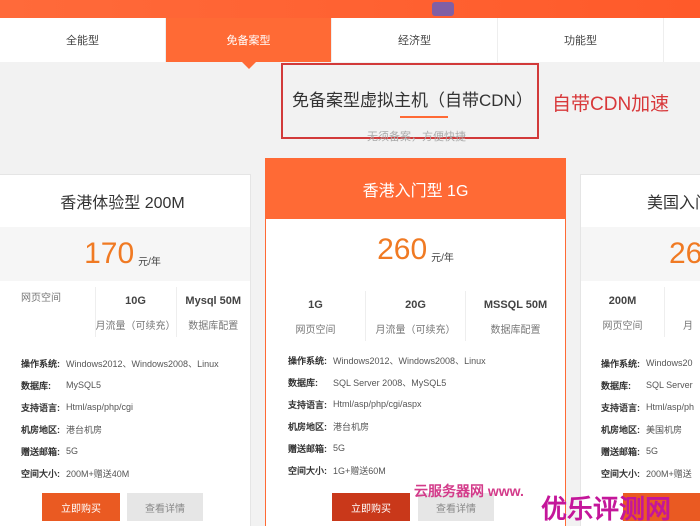 This screenshot has height=526, width=700. I want to click on detail-row: 数据库: MySQL5, so click(120, 385).